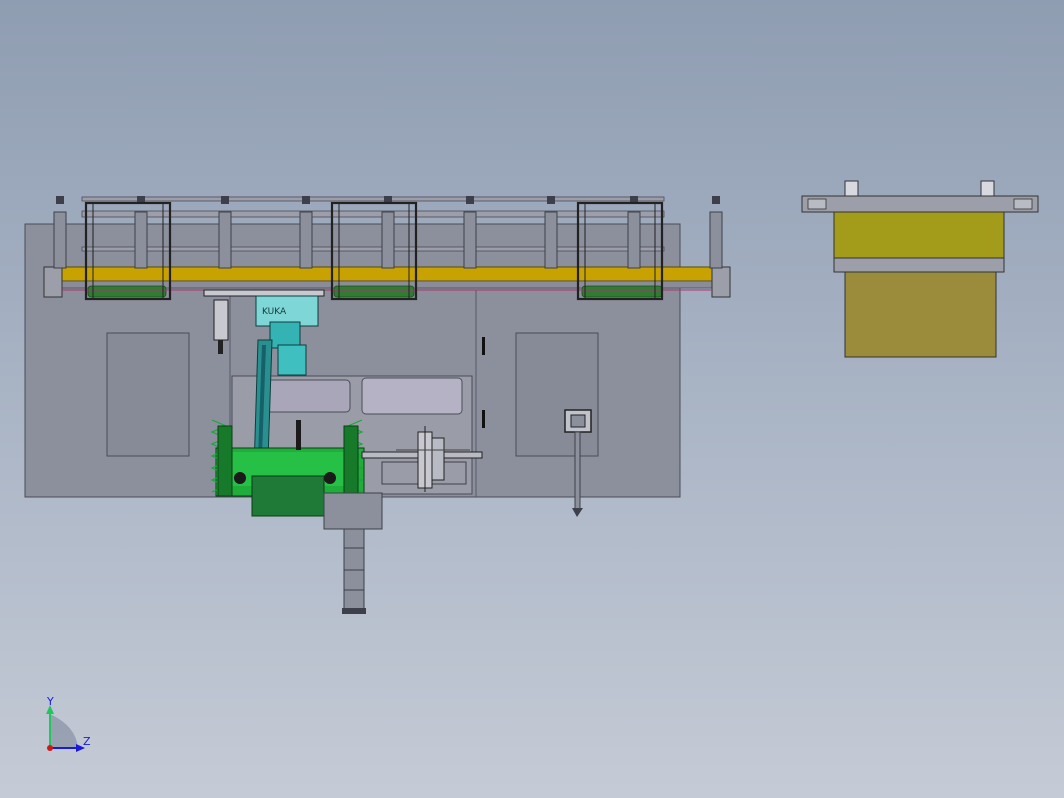  Describe the element at coordinates (64, 731) in the screenshot. I see `triad-plane-icon` at that location.